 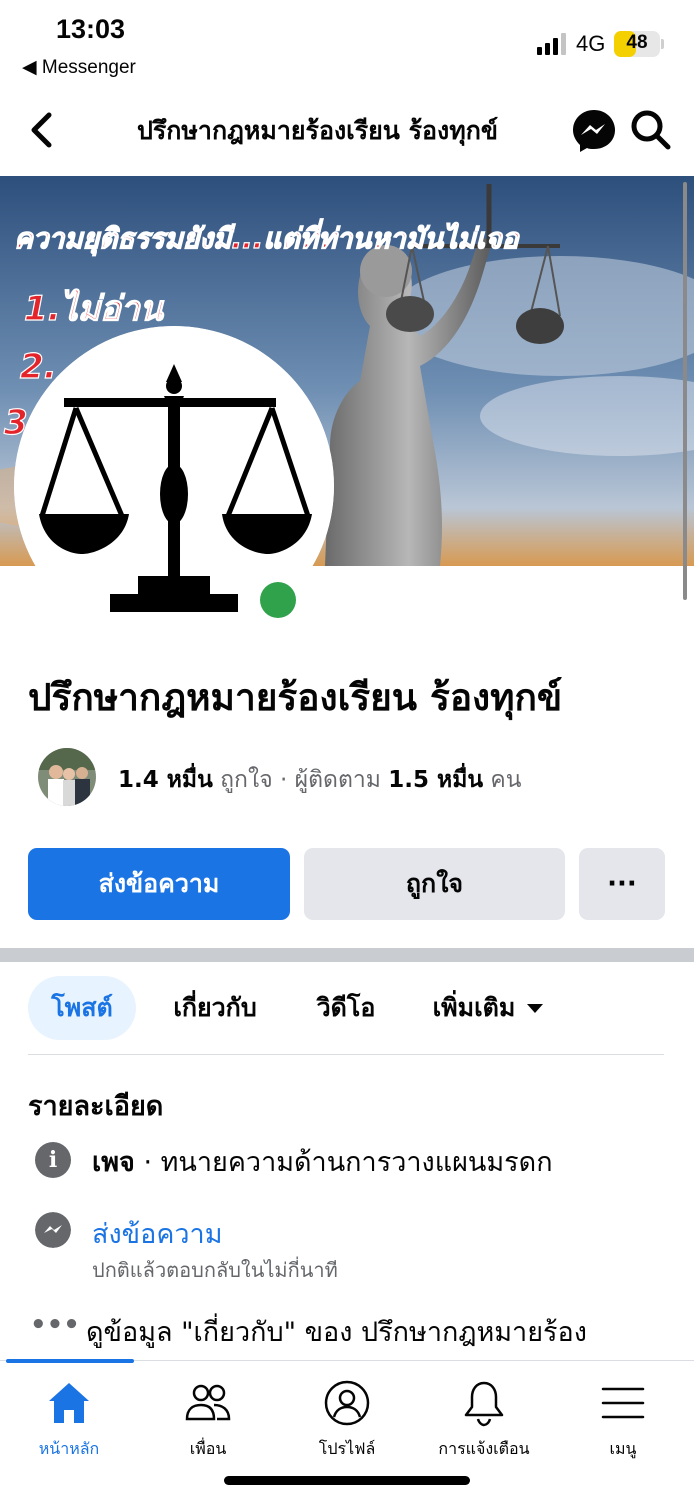 What do you see at coordinates (346, 1054) in the screenshot?
I see `tabs-divider` at bounding box center [346, 1054].